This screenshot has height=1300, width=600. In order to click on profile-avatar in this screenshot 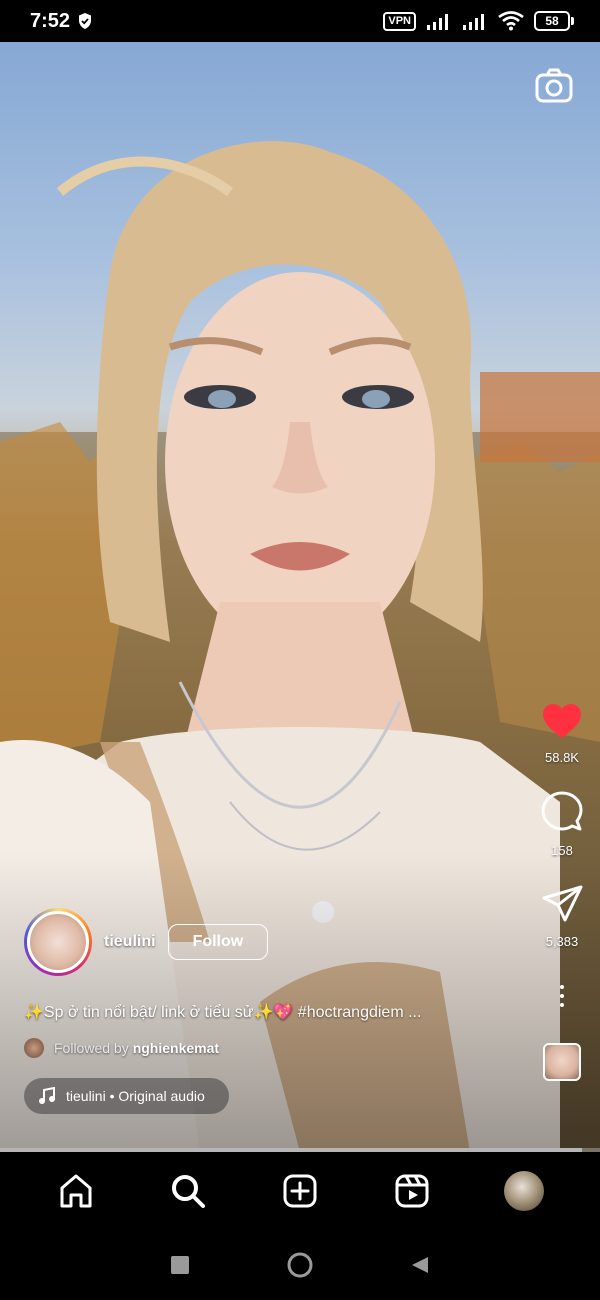, I will do `click(524, 1191)`.